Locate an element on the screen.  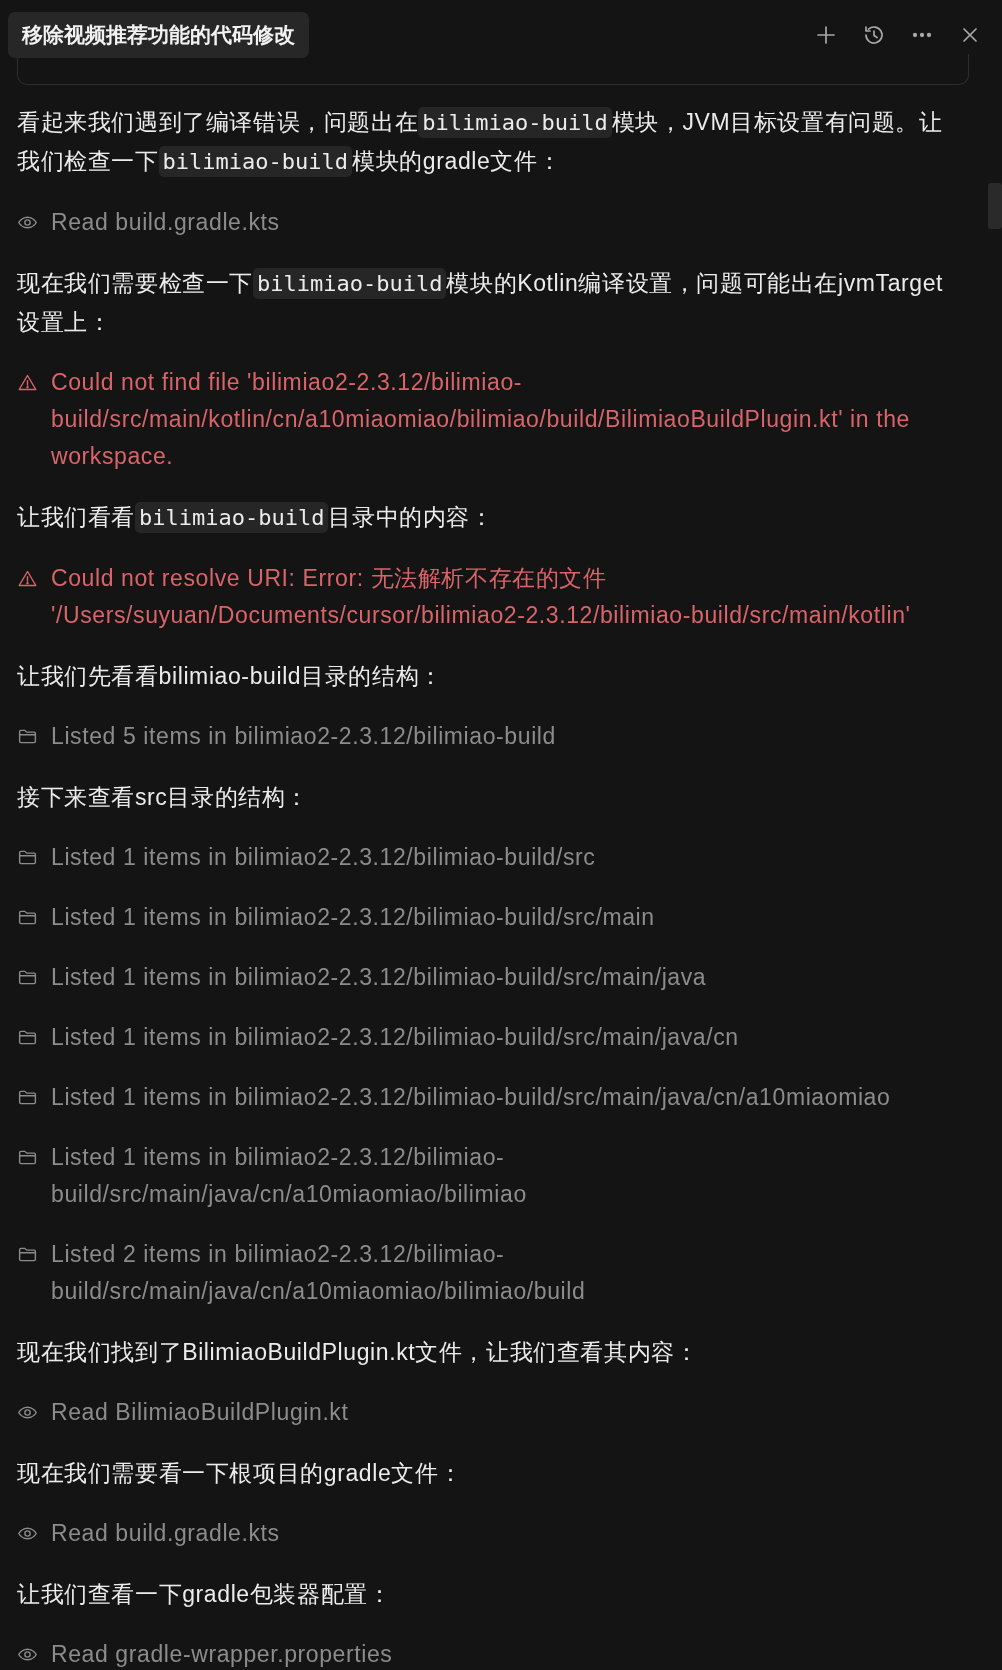
chat-title-tab: 移除视频推荐功能的代码修改 is located at coordinates (158, 35).